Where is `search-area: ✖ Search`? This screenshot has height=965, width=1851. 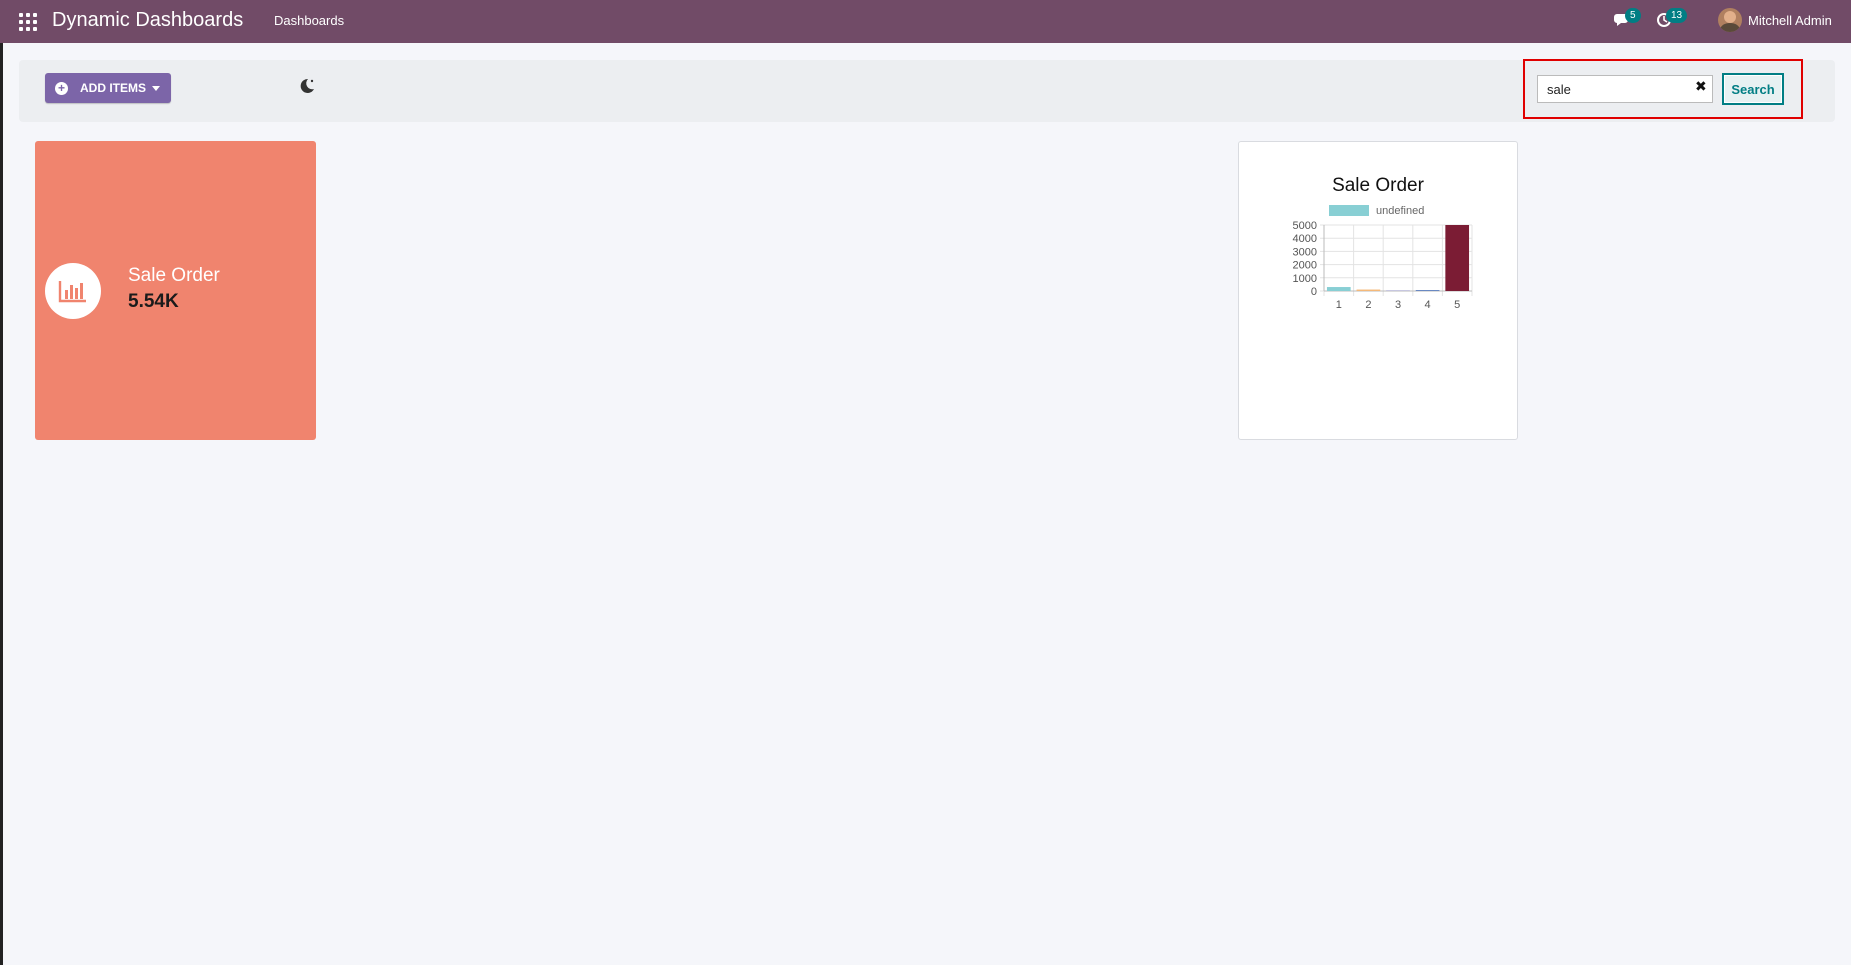
search-area: ✖ Search is located at coordinates (1663, 89).